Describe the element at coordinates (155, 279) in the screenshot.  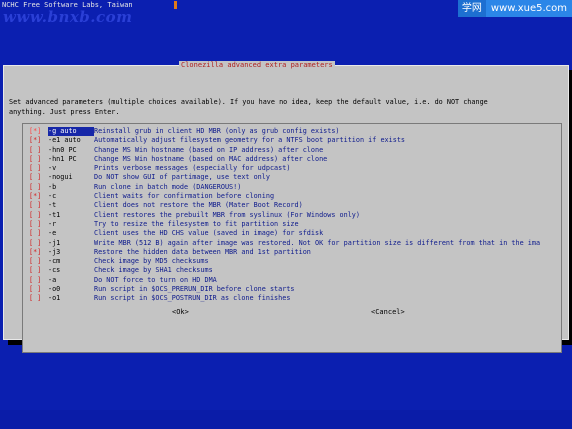
I see `option-description: Do NOT force to turn on HD DMA` at that location.